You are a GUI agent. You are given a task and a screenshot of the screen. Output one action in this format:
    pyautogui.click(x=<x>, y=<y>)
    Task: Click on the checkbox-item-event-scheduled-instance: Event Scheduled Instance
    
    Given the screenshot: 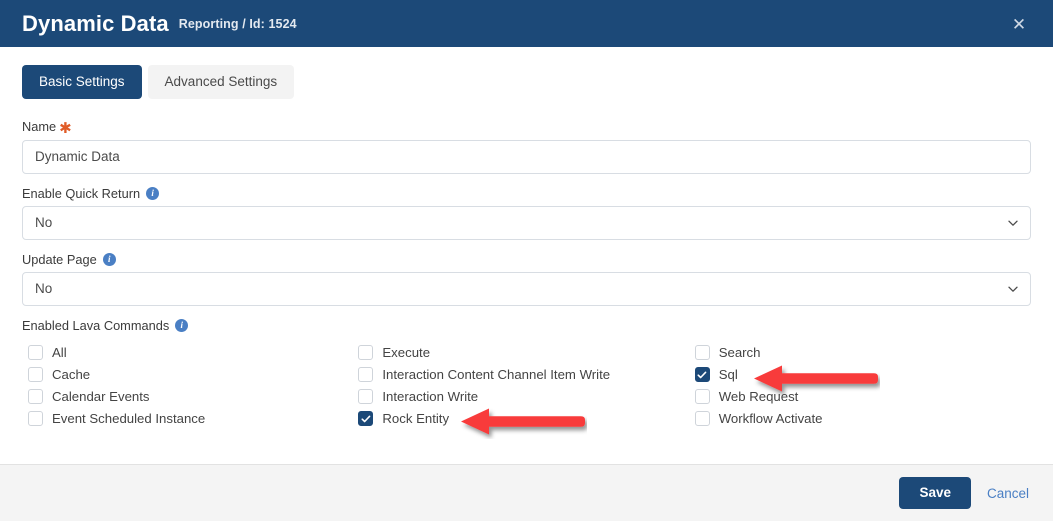 What is the action you would take?
    pyautogui.click(x=193, y=419)
    